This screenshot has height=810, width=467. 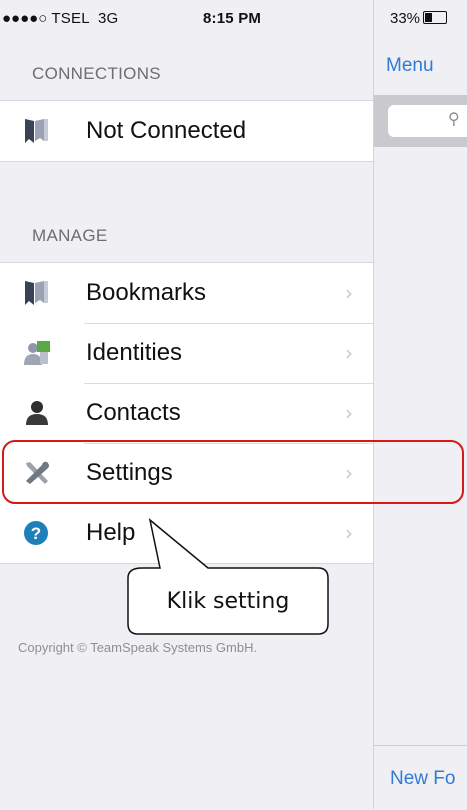 I want to click on carrier-info: ●●●●○ TSEL 3G, so click(x=60, y=18).